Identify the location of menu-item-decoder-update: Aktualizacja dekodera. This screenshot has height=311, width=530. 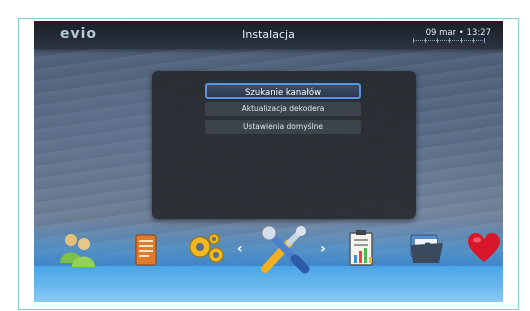
(283, 109).